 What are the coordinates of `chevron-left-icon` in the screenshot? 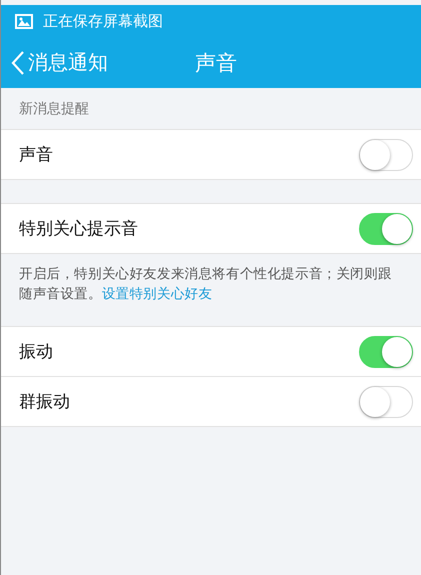 It's located at (18, 63).